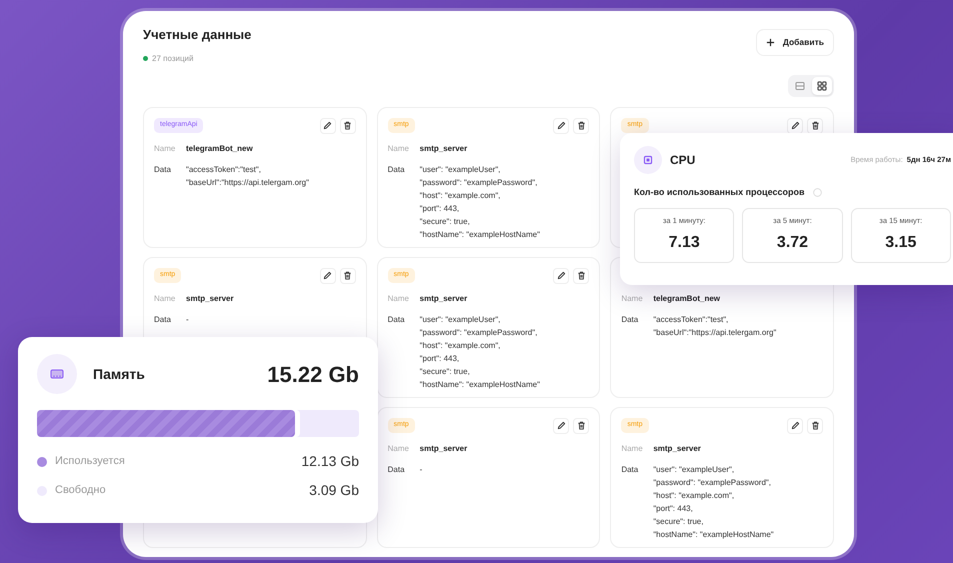 This screenshot has height=563, width=953. Describe the element at coordinates (334, 490) in the screenshot. I see `legend-value: 3.09 Gb` at that location.